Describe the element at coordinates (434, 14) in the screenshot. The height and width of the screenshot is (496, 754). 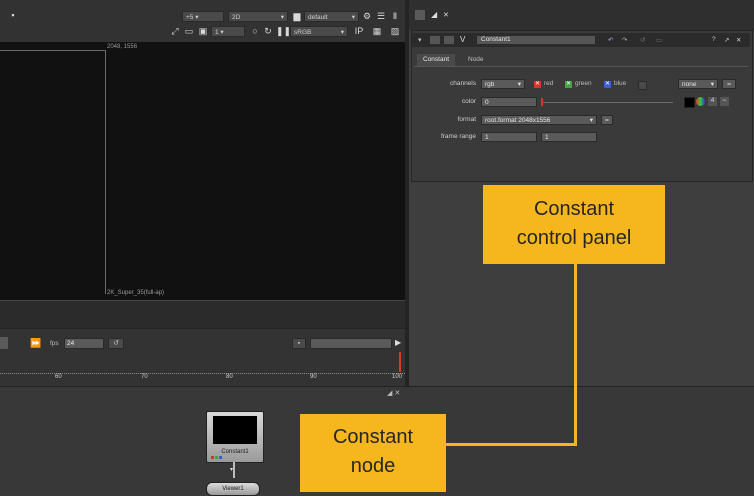
I see `pin-icon: ◢` at that location.